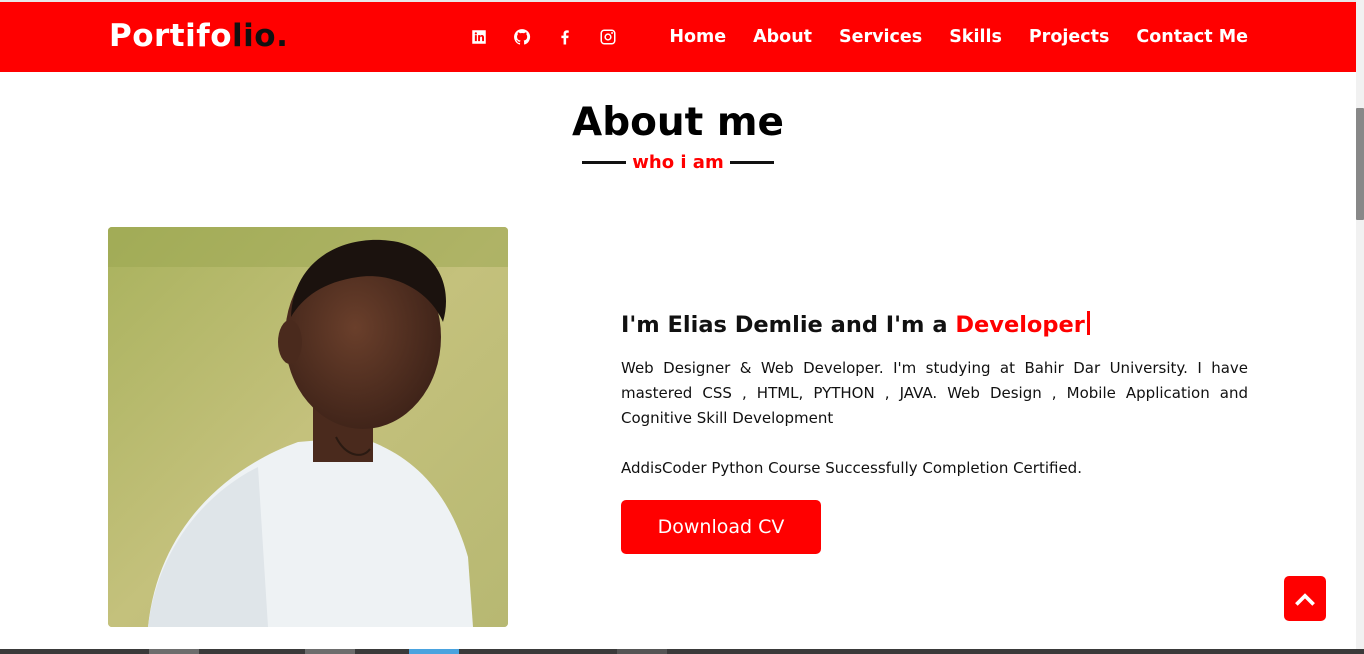 This screenshot has width=1364, height=654. I want to click on nav-about: About, so click(782, 37).